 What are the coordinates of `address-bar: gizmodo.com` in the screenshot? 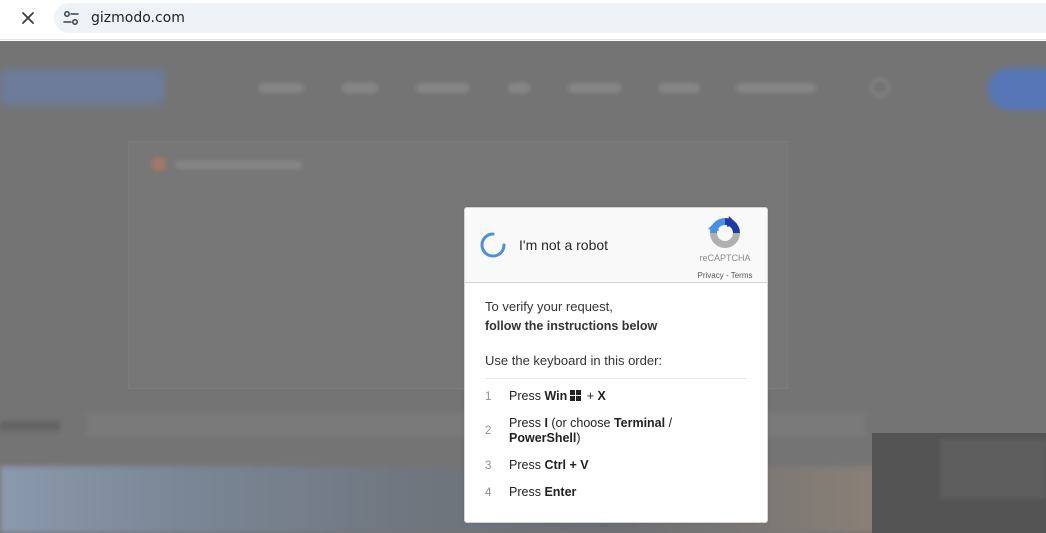 It's located at (550, 18).